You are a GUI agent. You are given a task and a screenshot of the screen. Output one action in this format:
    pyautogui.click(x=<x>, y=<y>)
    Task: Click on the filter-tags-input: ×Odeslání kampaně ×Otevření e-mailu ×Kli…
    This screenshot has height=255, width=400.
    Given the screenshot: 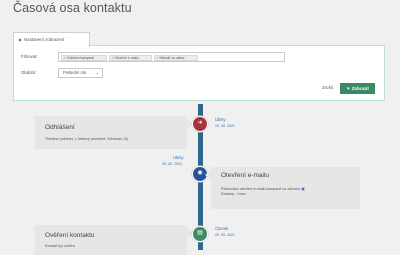 What is the action you would take?
    pyautogui.click(x=171, y=57)
    